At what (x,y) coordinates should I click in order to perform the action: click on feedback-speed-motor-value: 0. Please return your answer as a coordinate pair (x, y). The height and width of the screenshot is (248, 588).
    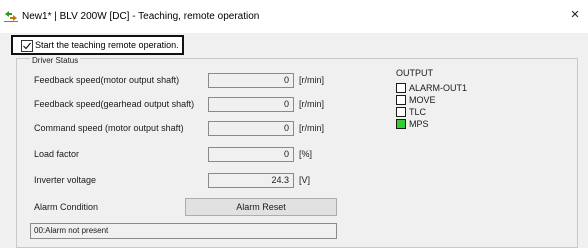
    Looking at the image, I should click on (251, 80).